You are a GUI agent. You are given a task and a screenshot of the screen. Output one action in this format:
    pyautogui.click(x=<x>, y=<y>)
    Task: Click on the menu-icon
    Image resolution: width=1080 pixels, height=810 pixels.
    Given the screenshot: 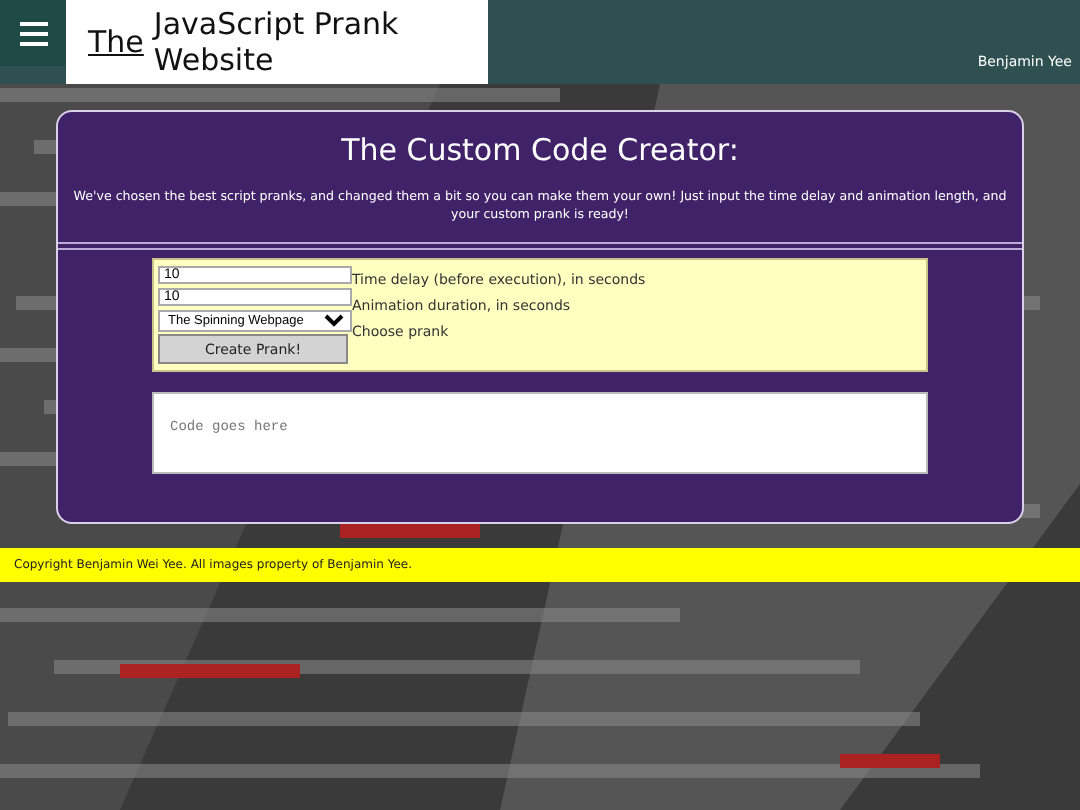 What is the action you would take?
    pyautogui.click(x=33, y=33)
    